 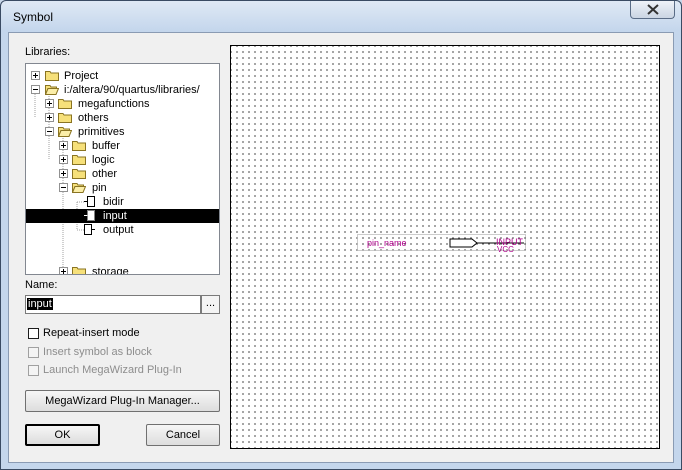 What do you see at coordinates (132, 90) in the screenshot?
I see `tree-item-label: i:/altera/90/quartus/libraries/` at bounding box center [132, 90].